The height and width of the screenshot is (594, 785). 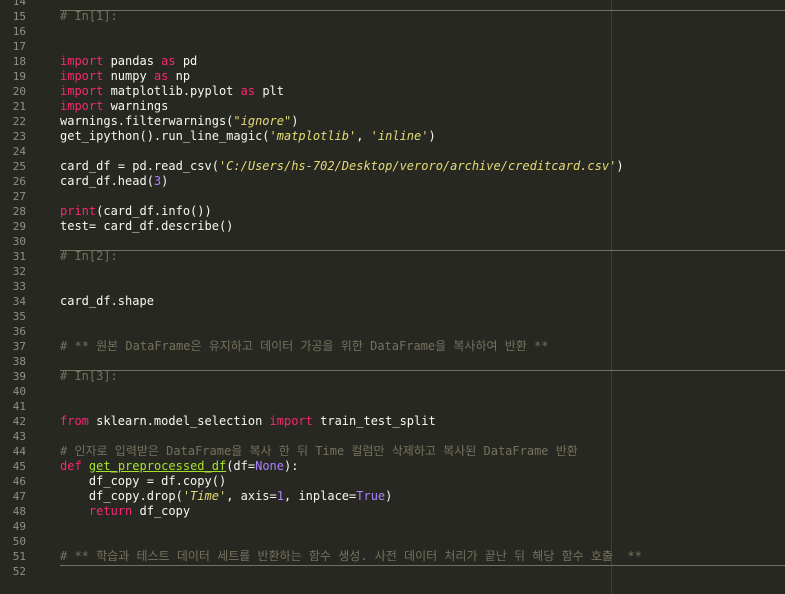 What do you see at coordinates (89, 376) in the screenshot?
I see `line-code: # In[3]:` at bounding box center [89, 376].